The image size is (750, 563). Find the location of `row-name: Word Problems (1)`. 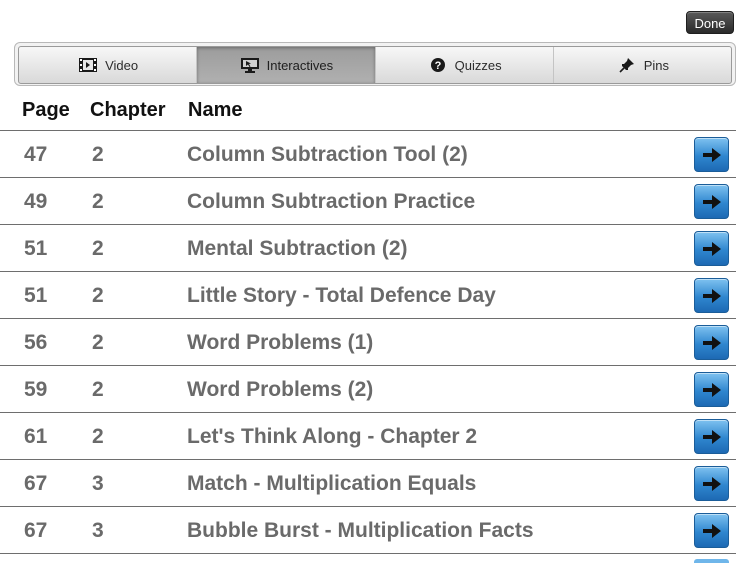

row-name: Word Problems (1) is located at coordinates (280, 342).